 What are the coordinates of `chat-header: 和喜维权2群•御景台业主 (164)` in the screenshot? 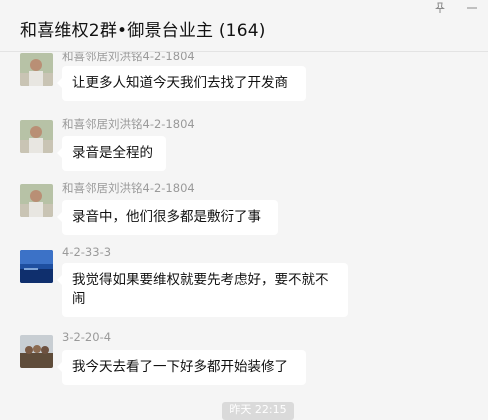 It's located at (244, 26).